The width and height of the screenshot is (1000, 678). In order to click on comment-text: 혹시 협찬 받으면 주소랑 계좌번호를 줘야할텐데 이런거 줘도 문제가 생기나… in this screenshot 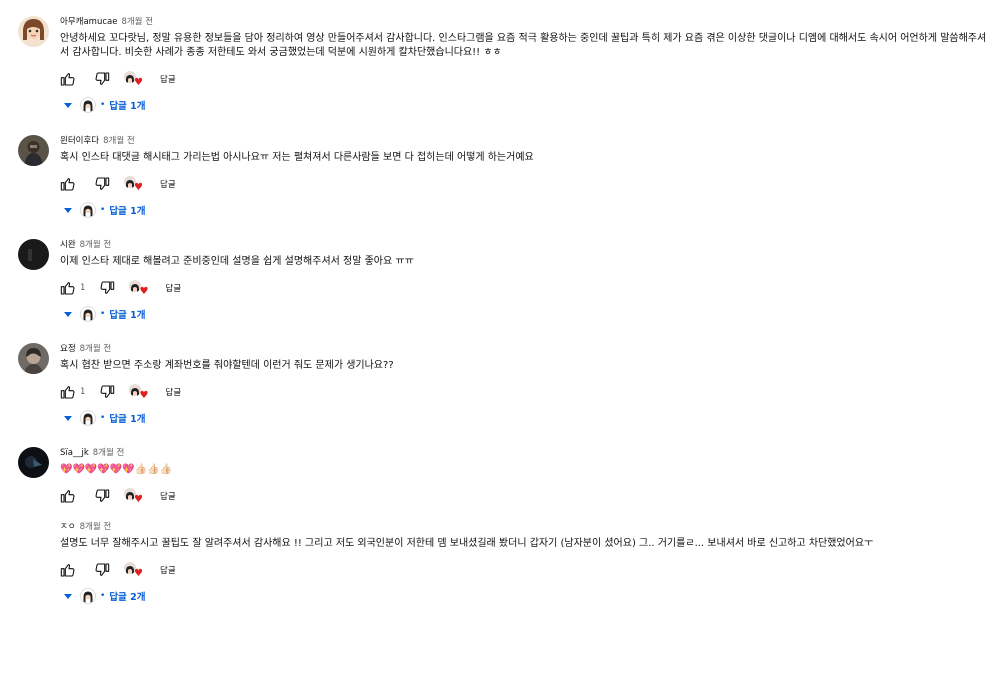, I will do `click(227, 365)`.